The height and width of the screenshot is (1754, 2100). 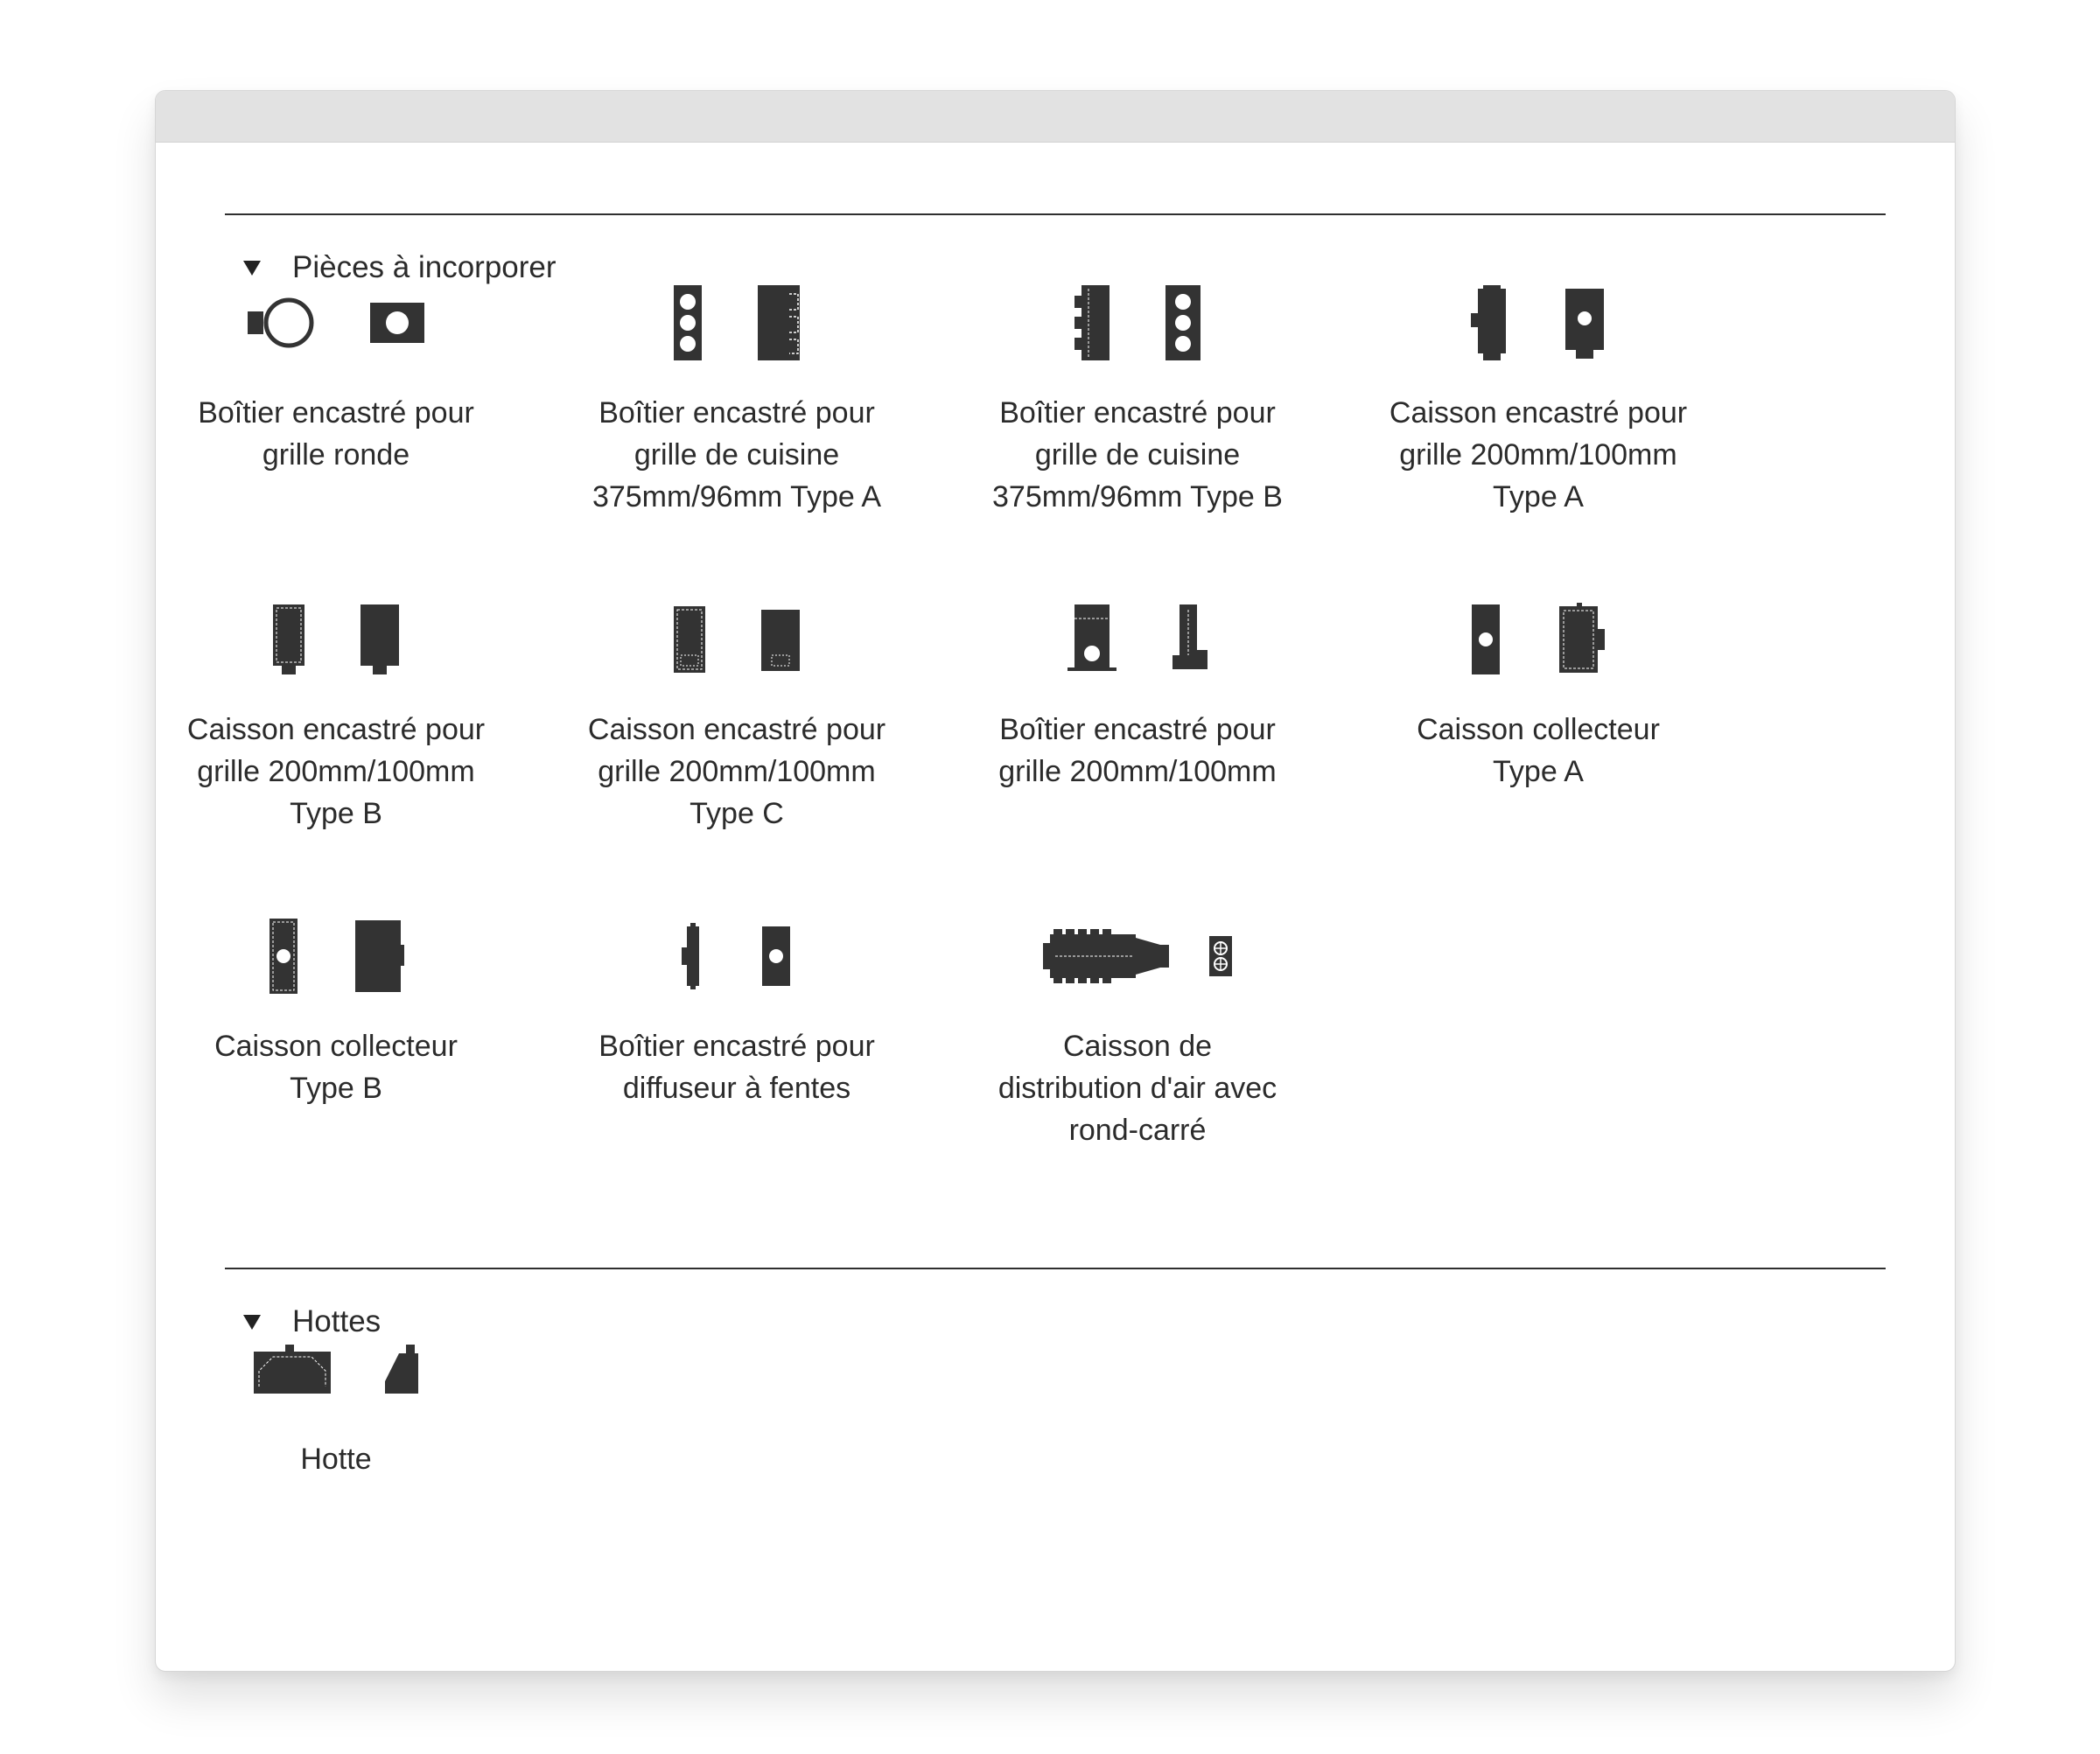 I want to click on slot-diffuser-front-icon, so click(x=776, y=956).